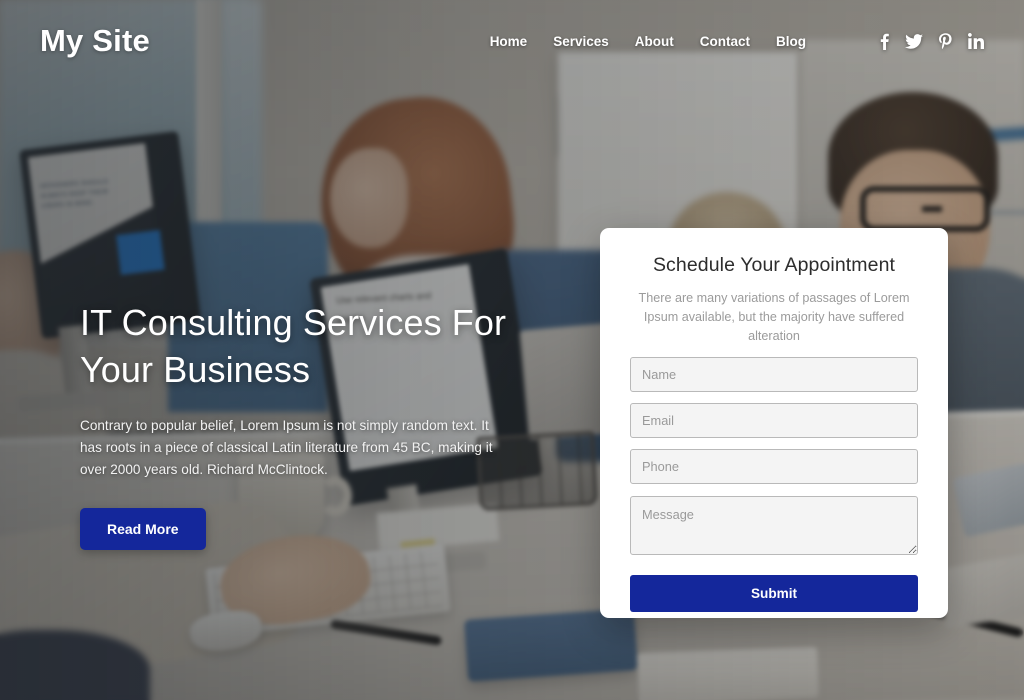 The image size is (1024, 700). Describe the element at coordinates (932, 41) in the screenshot. I see `social-links` at that location.